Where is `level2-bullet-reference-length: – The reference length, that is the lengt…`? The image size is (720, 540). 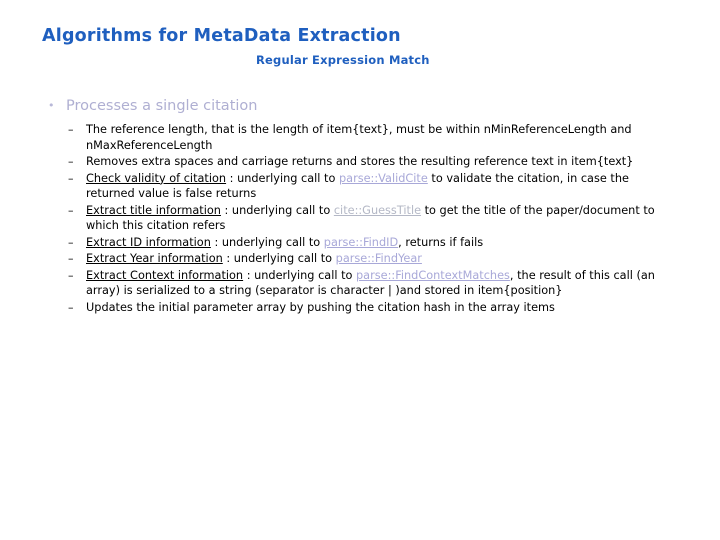
level2-bullet-reference-length: – The reference length, that is the lengt… is located at coordinates (369, 137).